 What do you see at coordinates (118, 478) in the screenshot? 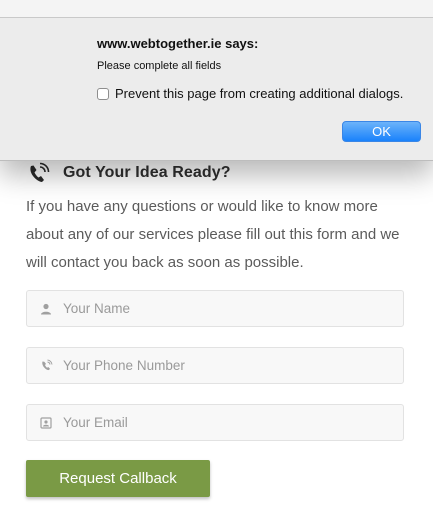
I see `request-callback-button: Request Callback` at bounding box center [118, 478].